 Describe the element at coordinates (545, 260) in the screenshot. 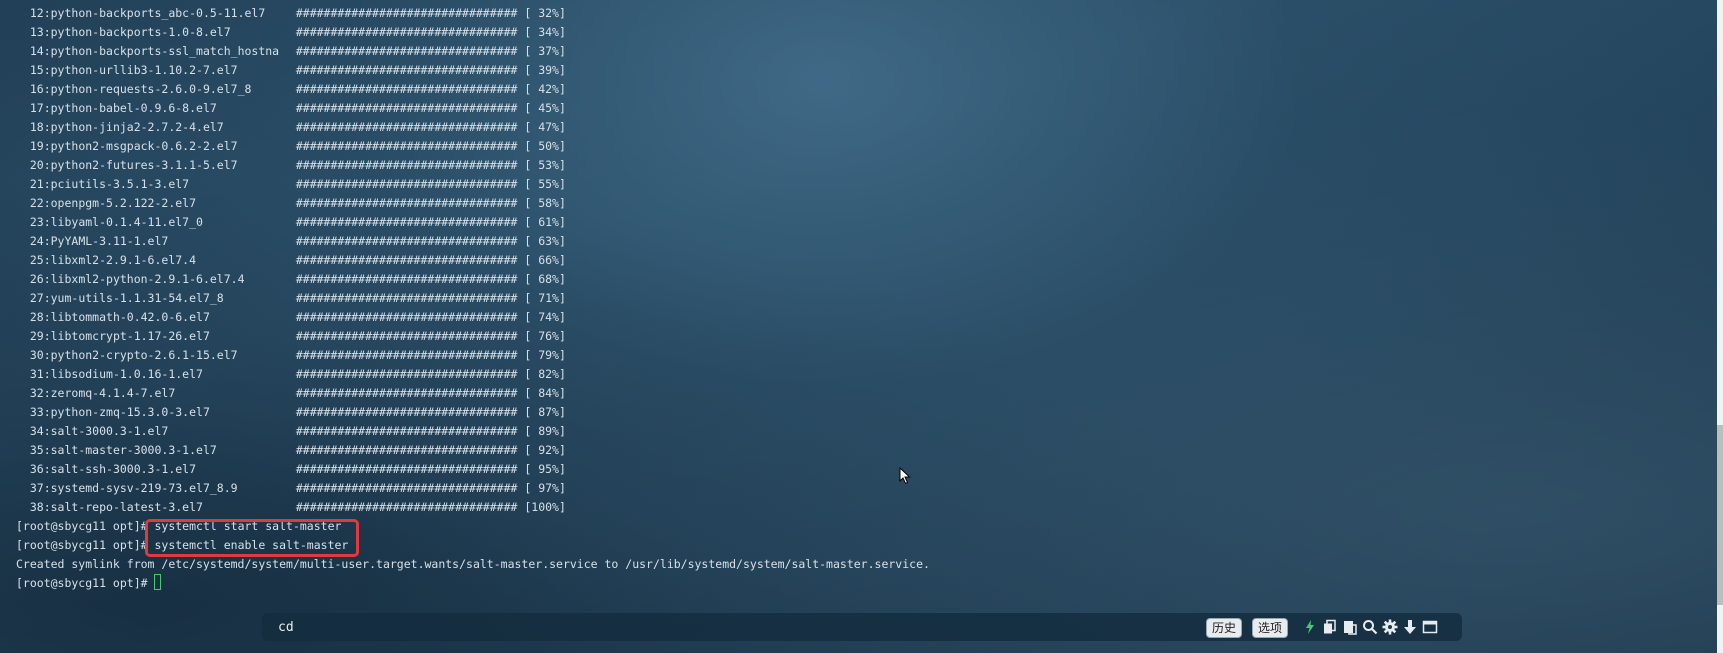

I see `progress-percent: [ 66%]` at that location.